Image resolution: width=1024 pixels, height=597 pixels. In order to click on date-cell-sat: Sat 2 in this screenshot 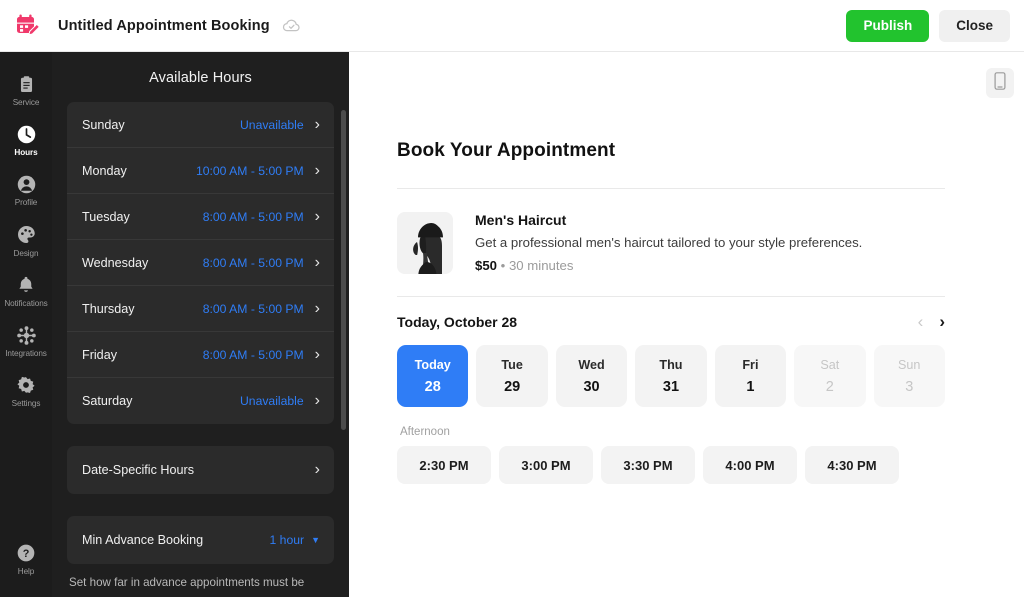, I will do `click(830, 376)`.